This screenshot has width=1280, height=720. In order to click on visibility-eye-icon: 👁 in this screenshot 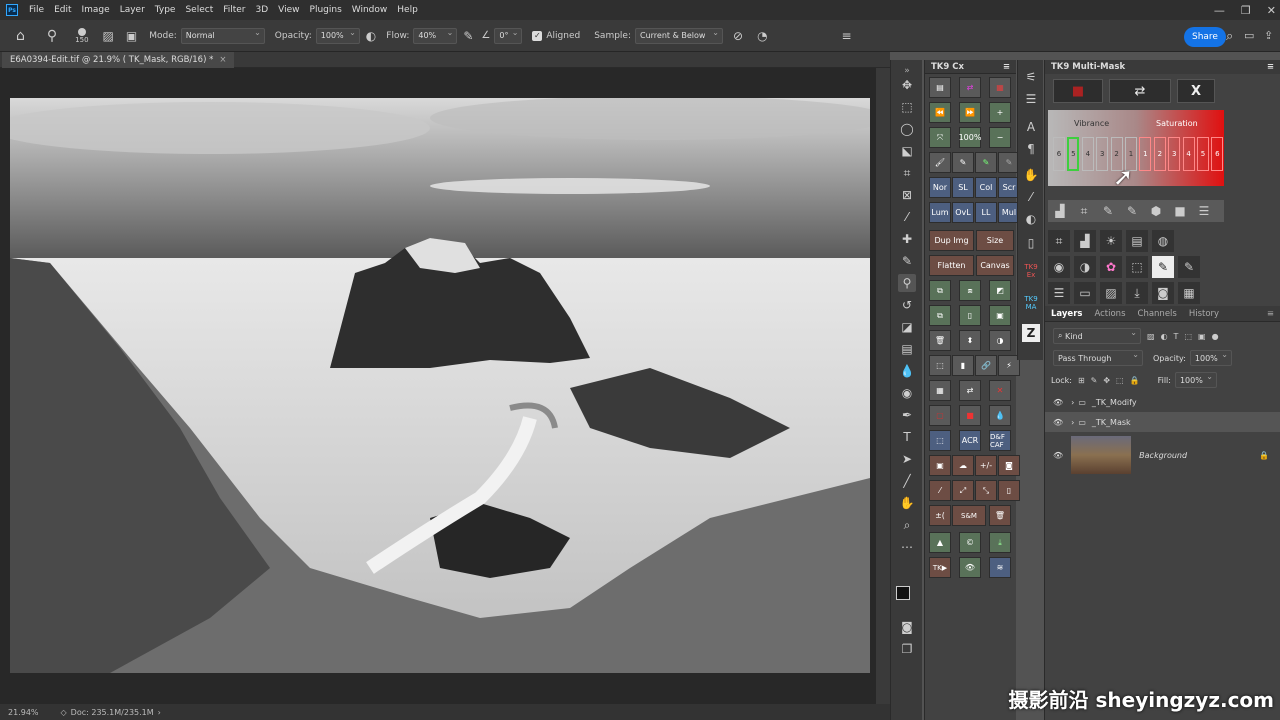, I will do `click(1058, 422)`.